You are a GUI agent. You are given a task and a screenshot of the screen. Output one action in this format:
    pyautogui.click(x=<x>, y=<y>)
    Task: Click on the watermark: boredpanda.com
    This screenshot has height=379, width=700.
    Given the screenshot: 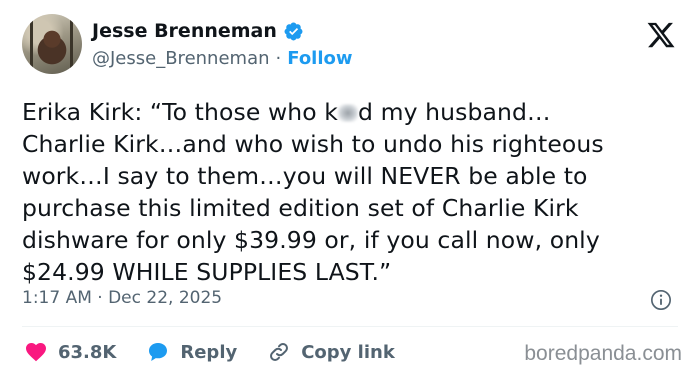 What is the action you would take?
    pyautogui.click(x=603, y=353)
    